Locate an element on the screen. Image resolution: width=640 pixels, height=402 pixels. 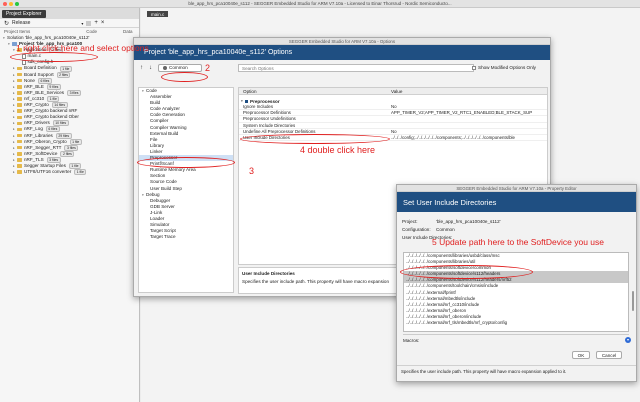
minimize-icon is located at coordinates (11, 4).